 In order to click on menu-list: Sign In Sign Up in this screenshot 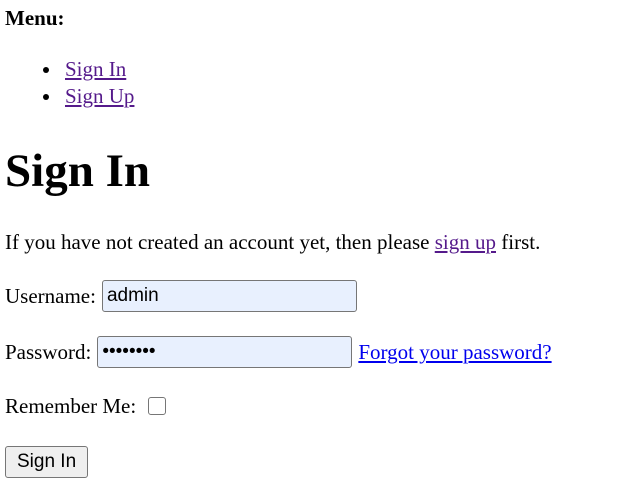, I will do `click(88, 83)`.